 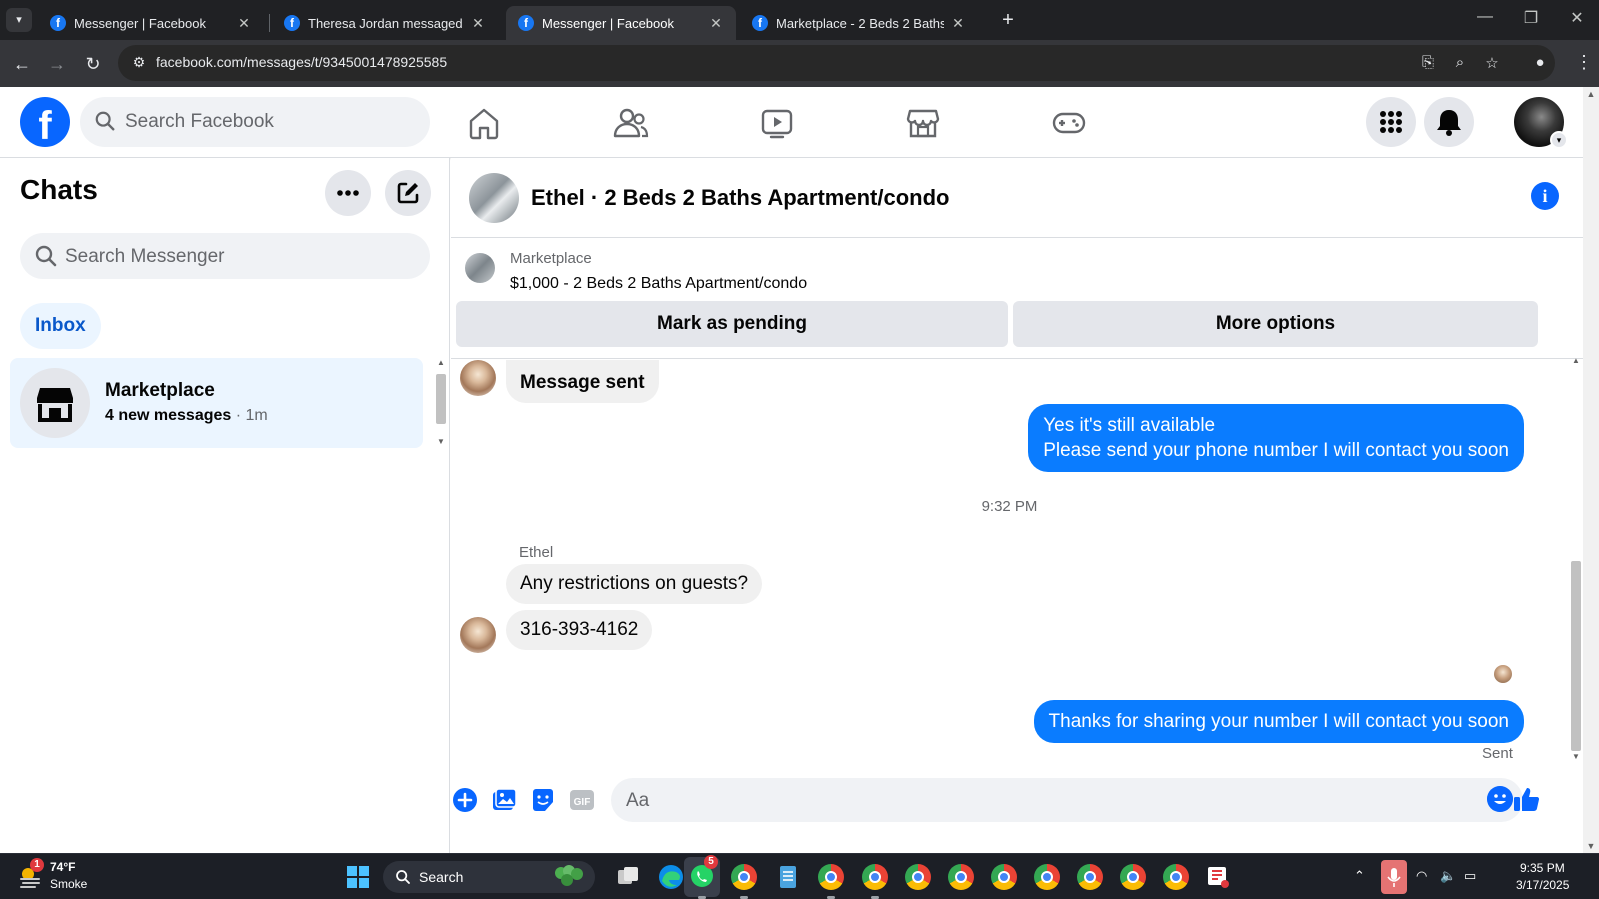 I want to click on notifications-button, so click(x=1449, y=122).